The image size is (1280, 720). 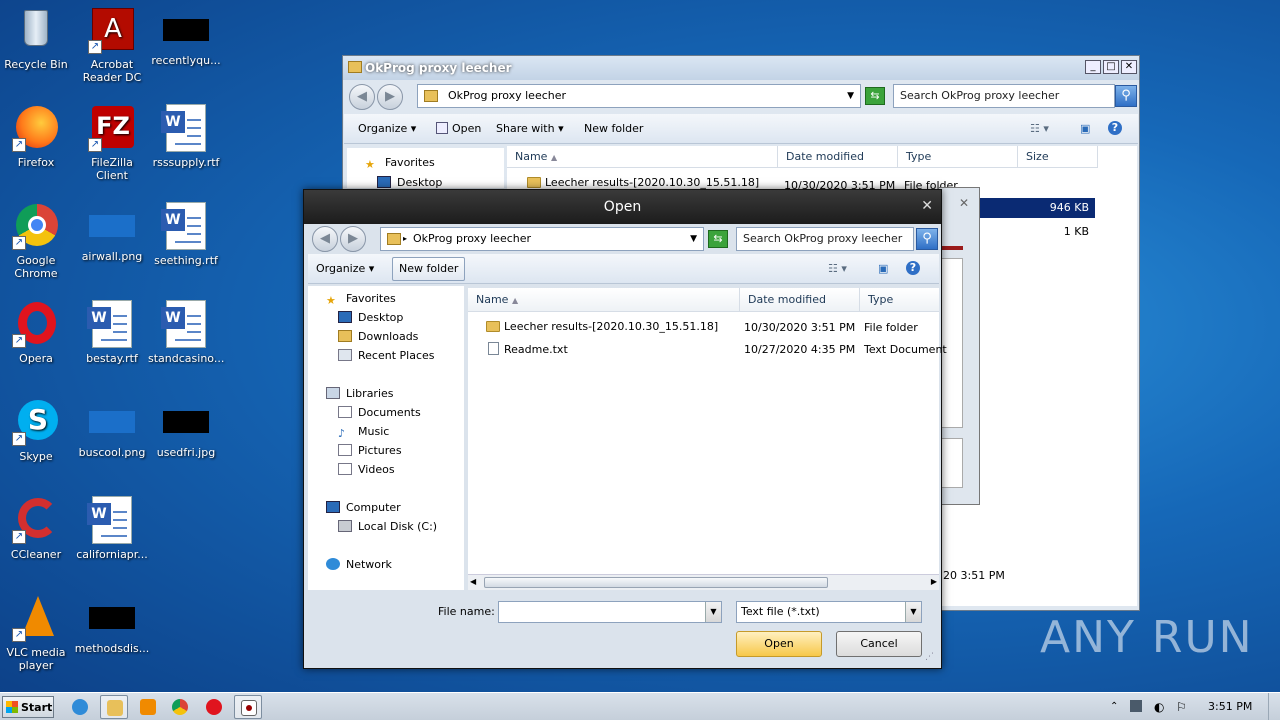 What do you see at coordinates (37, 51) in the screenshot?
I see `desktop-icon-recycle-bin: Recycle Bin` at bounding box center [37, 51].